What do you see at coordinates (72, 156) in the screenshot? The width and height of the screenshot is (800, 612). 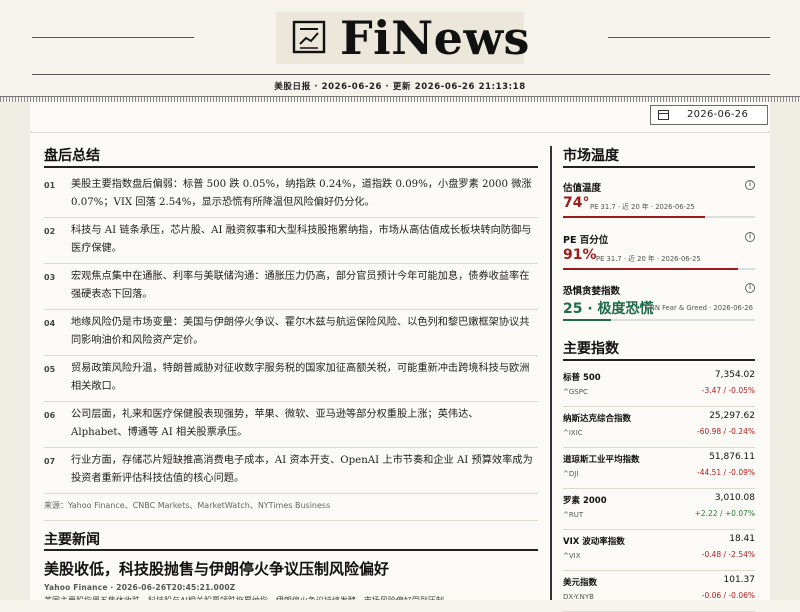 I see `summary-title: 盘后总结` at bounding box center [72, 156].